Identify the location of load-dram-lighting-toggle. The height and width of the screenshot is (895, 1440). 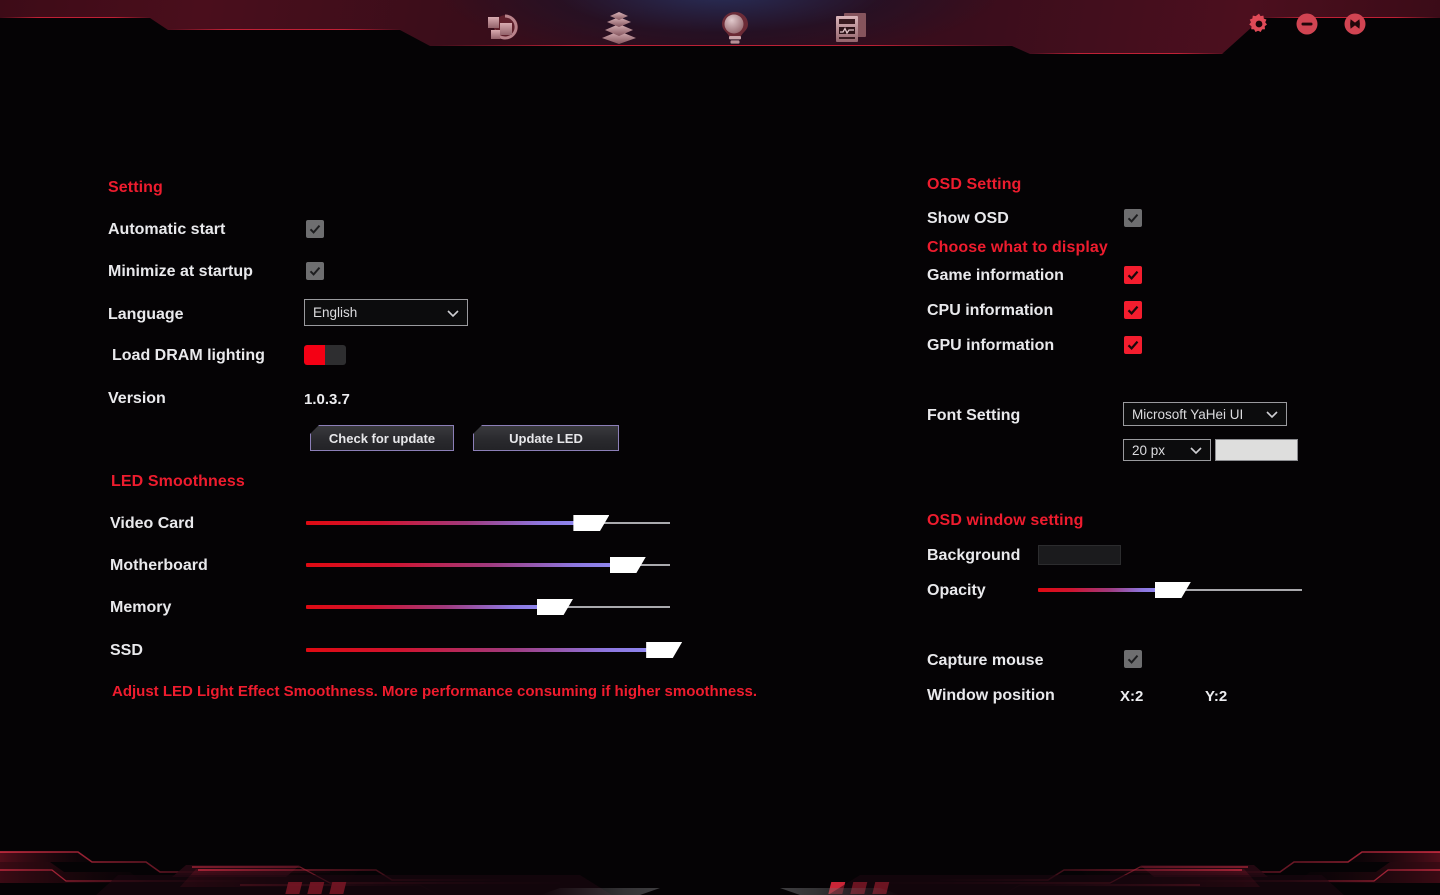
(325, 355).